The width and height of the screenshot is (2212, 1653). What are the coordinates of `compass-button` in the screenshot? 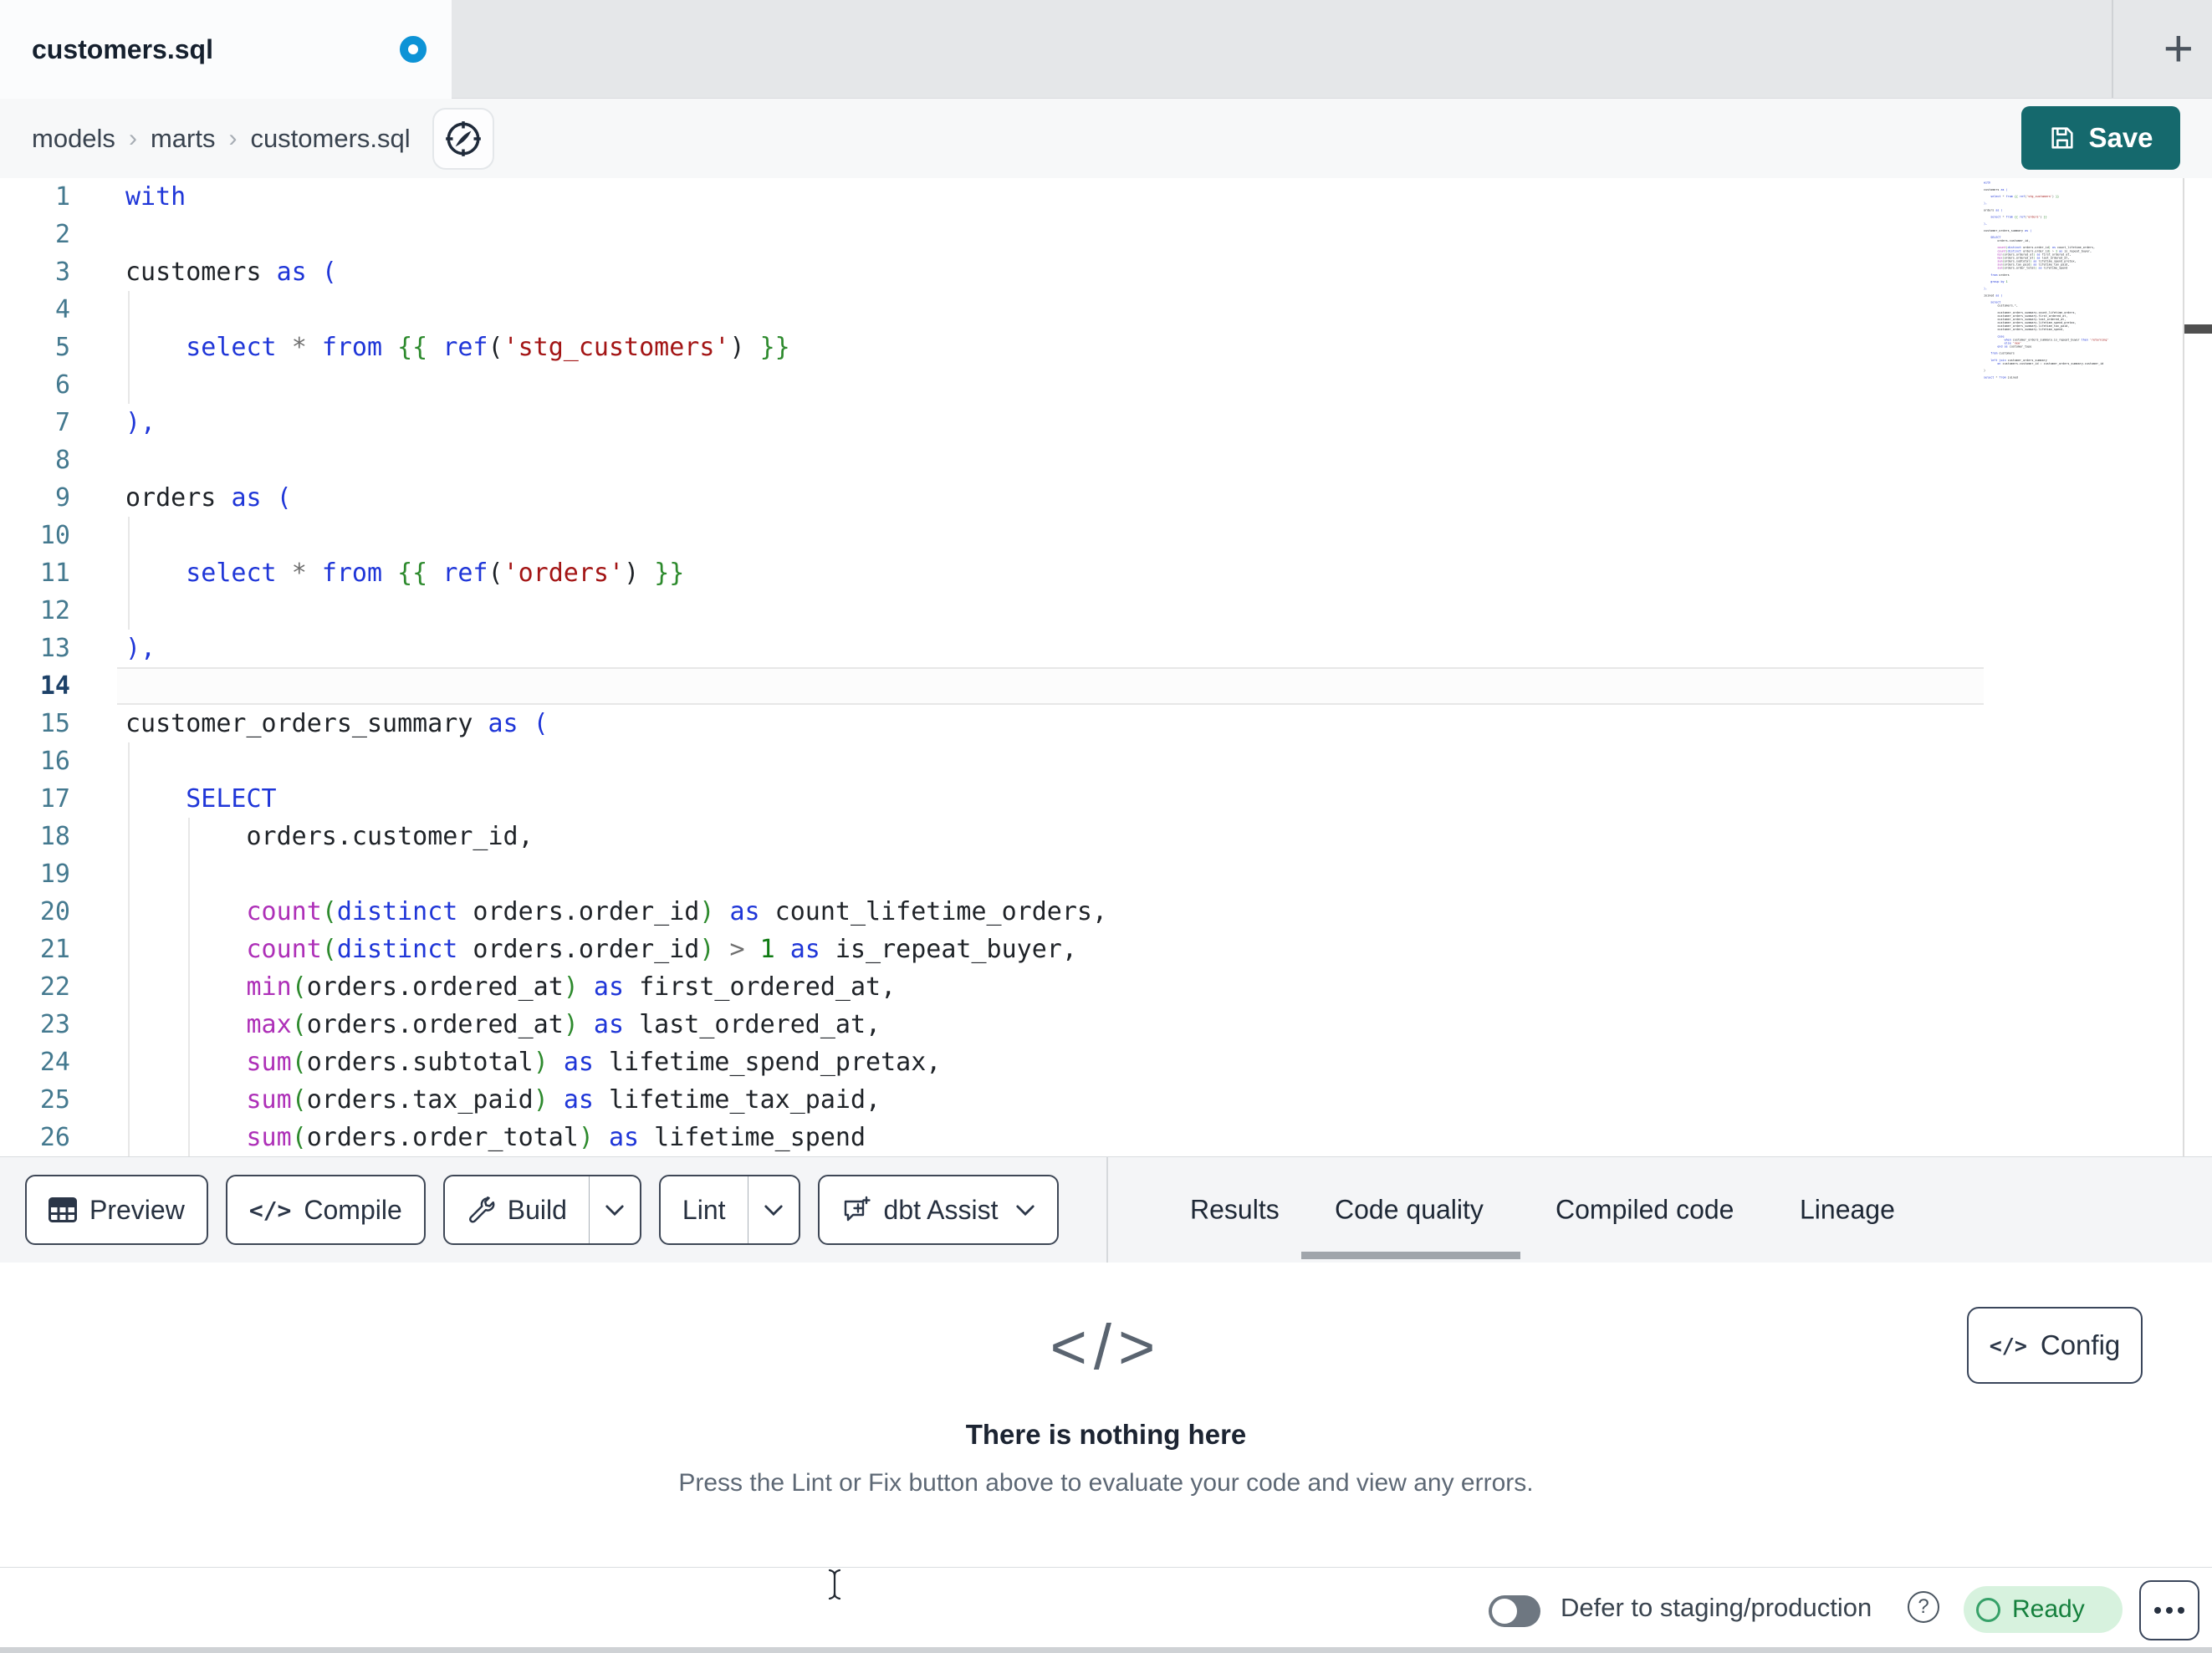 It's located at (463, 138).